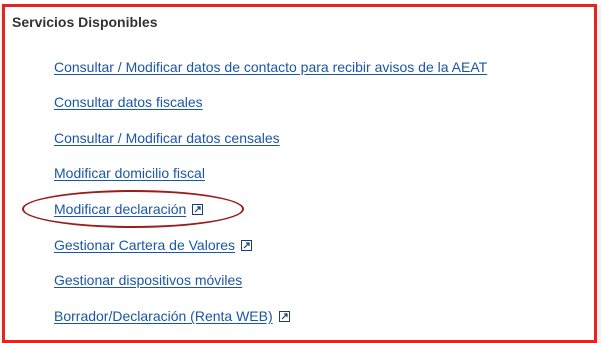  I want to click on service-link-datos-fiscales: Consultar datos fiscales, so click(128, 102).